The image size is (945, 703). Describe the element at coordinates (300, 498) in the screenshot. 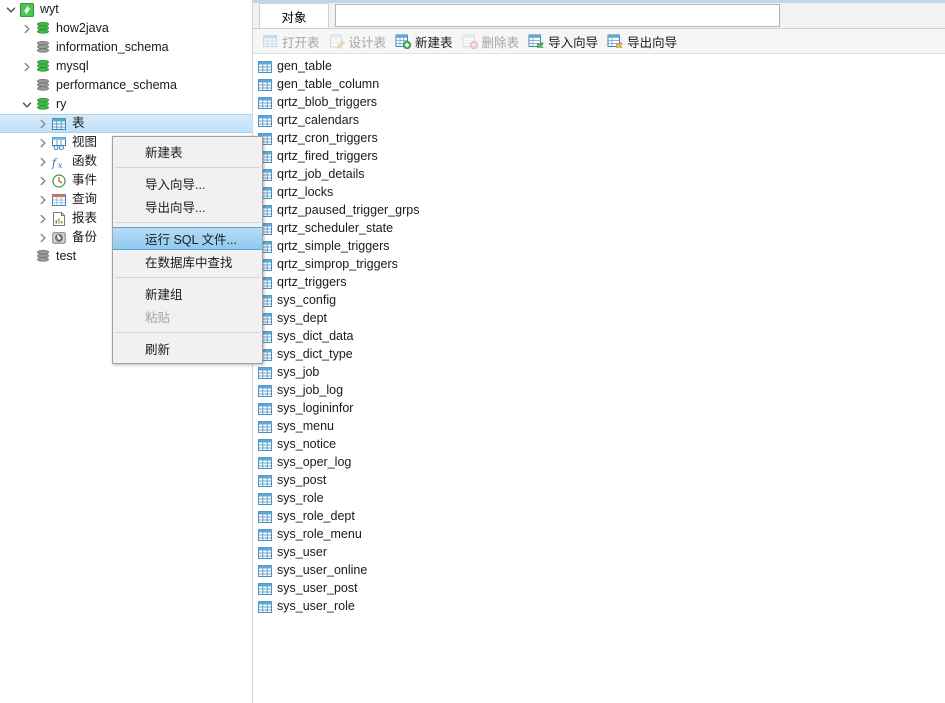

I see `table-name: sys_role` at that location.